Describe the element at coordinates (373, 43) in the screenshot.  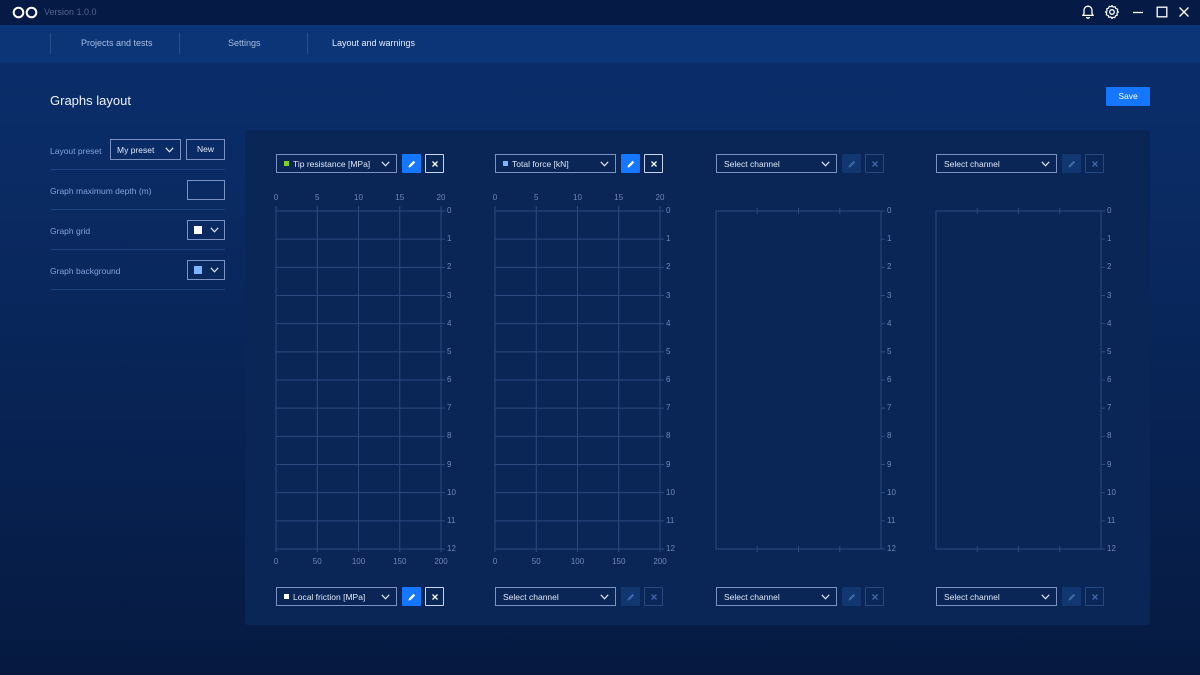
I see `nav-layout-and-warnings: Layout and warnings` at that location.